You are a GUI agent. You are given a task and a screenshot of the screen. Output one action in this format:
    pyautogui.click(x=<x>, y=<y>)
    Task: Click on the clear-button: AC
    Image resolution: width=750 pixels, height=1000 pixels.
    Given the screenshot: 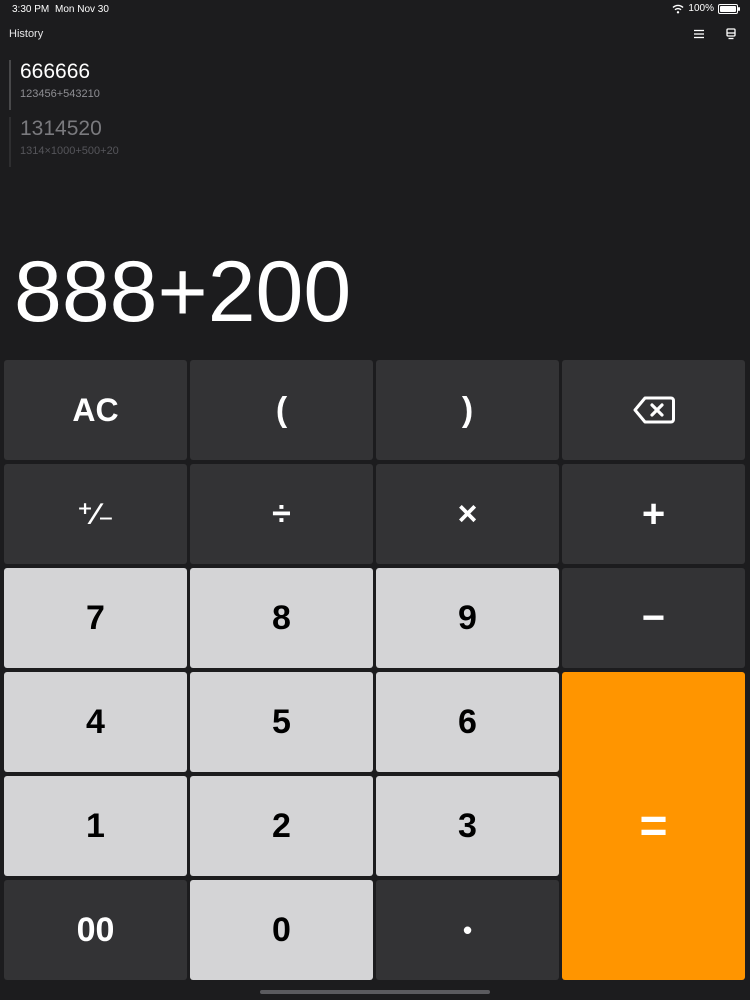 What is the action you would take?
    pyautogui.click(x=95, y=410)
    